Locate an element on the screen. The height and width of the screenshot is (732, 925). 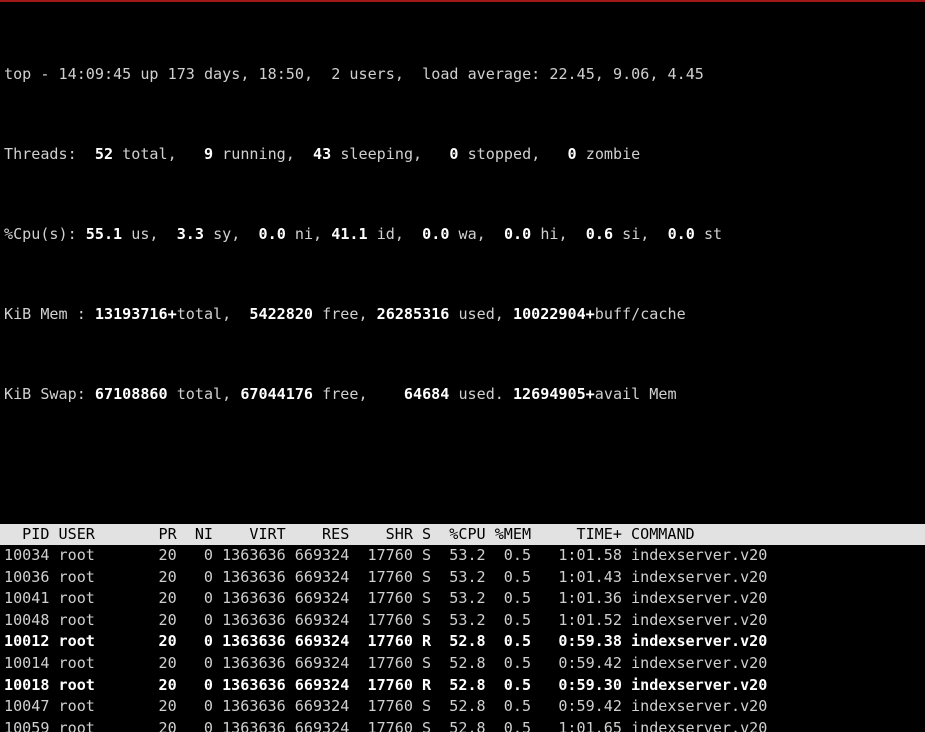
mem-used-label: used, is located at coordinates (481, 314).